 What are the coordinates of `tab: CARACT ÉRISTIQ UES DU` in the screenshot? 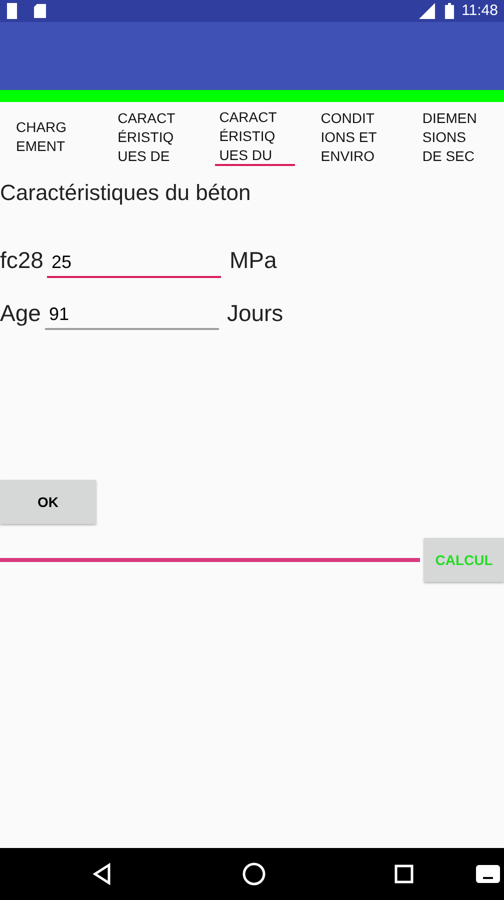 It's located at (255, 136).